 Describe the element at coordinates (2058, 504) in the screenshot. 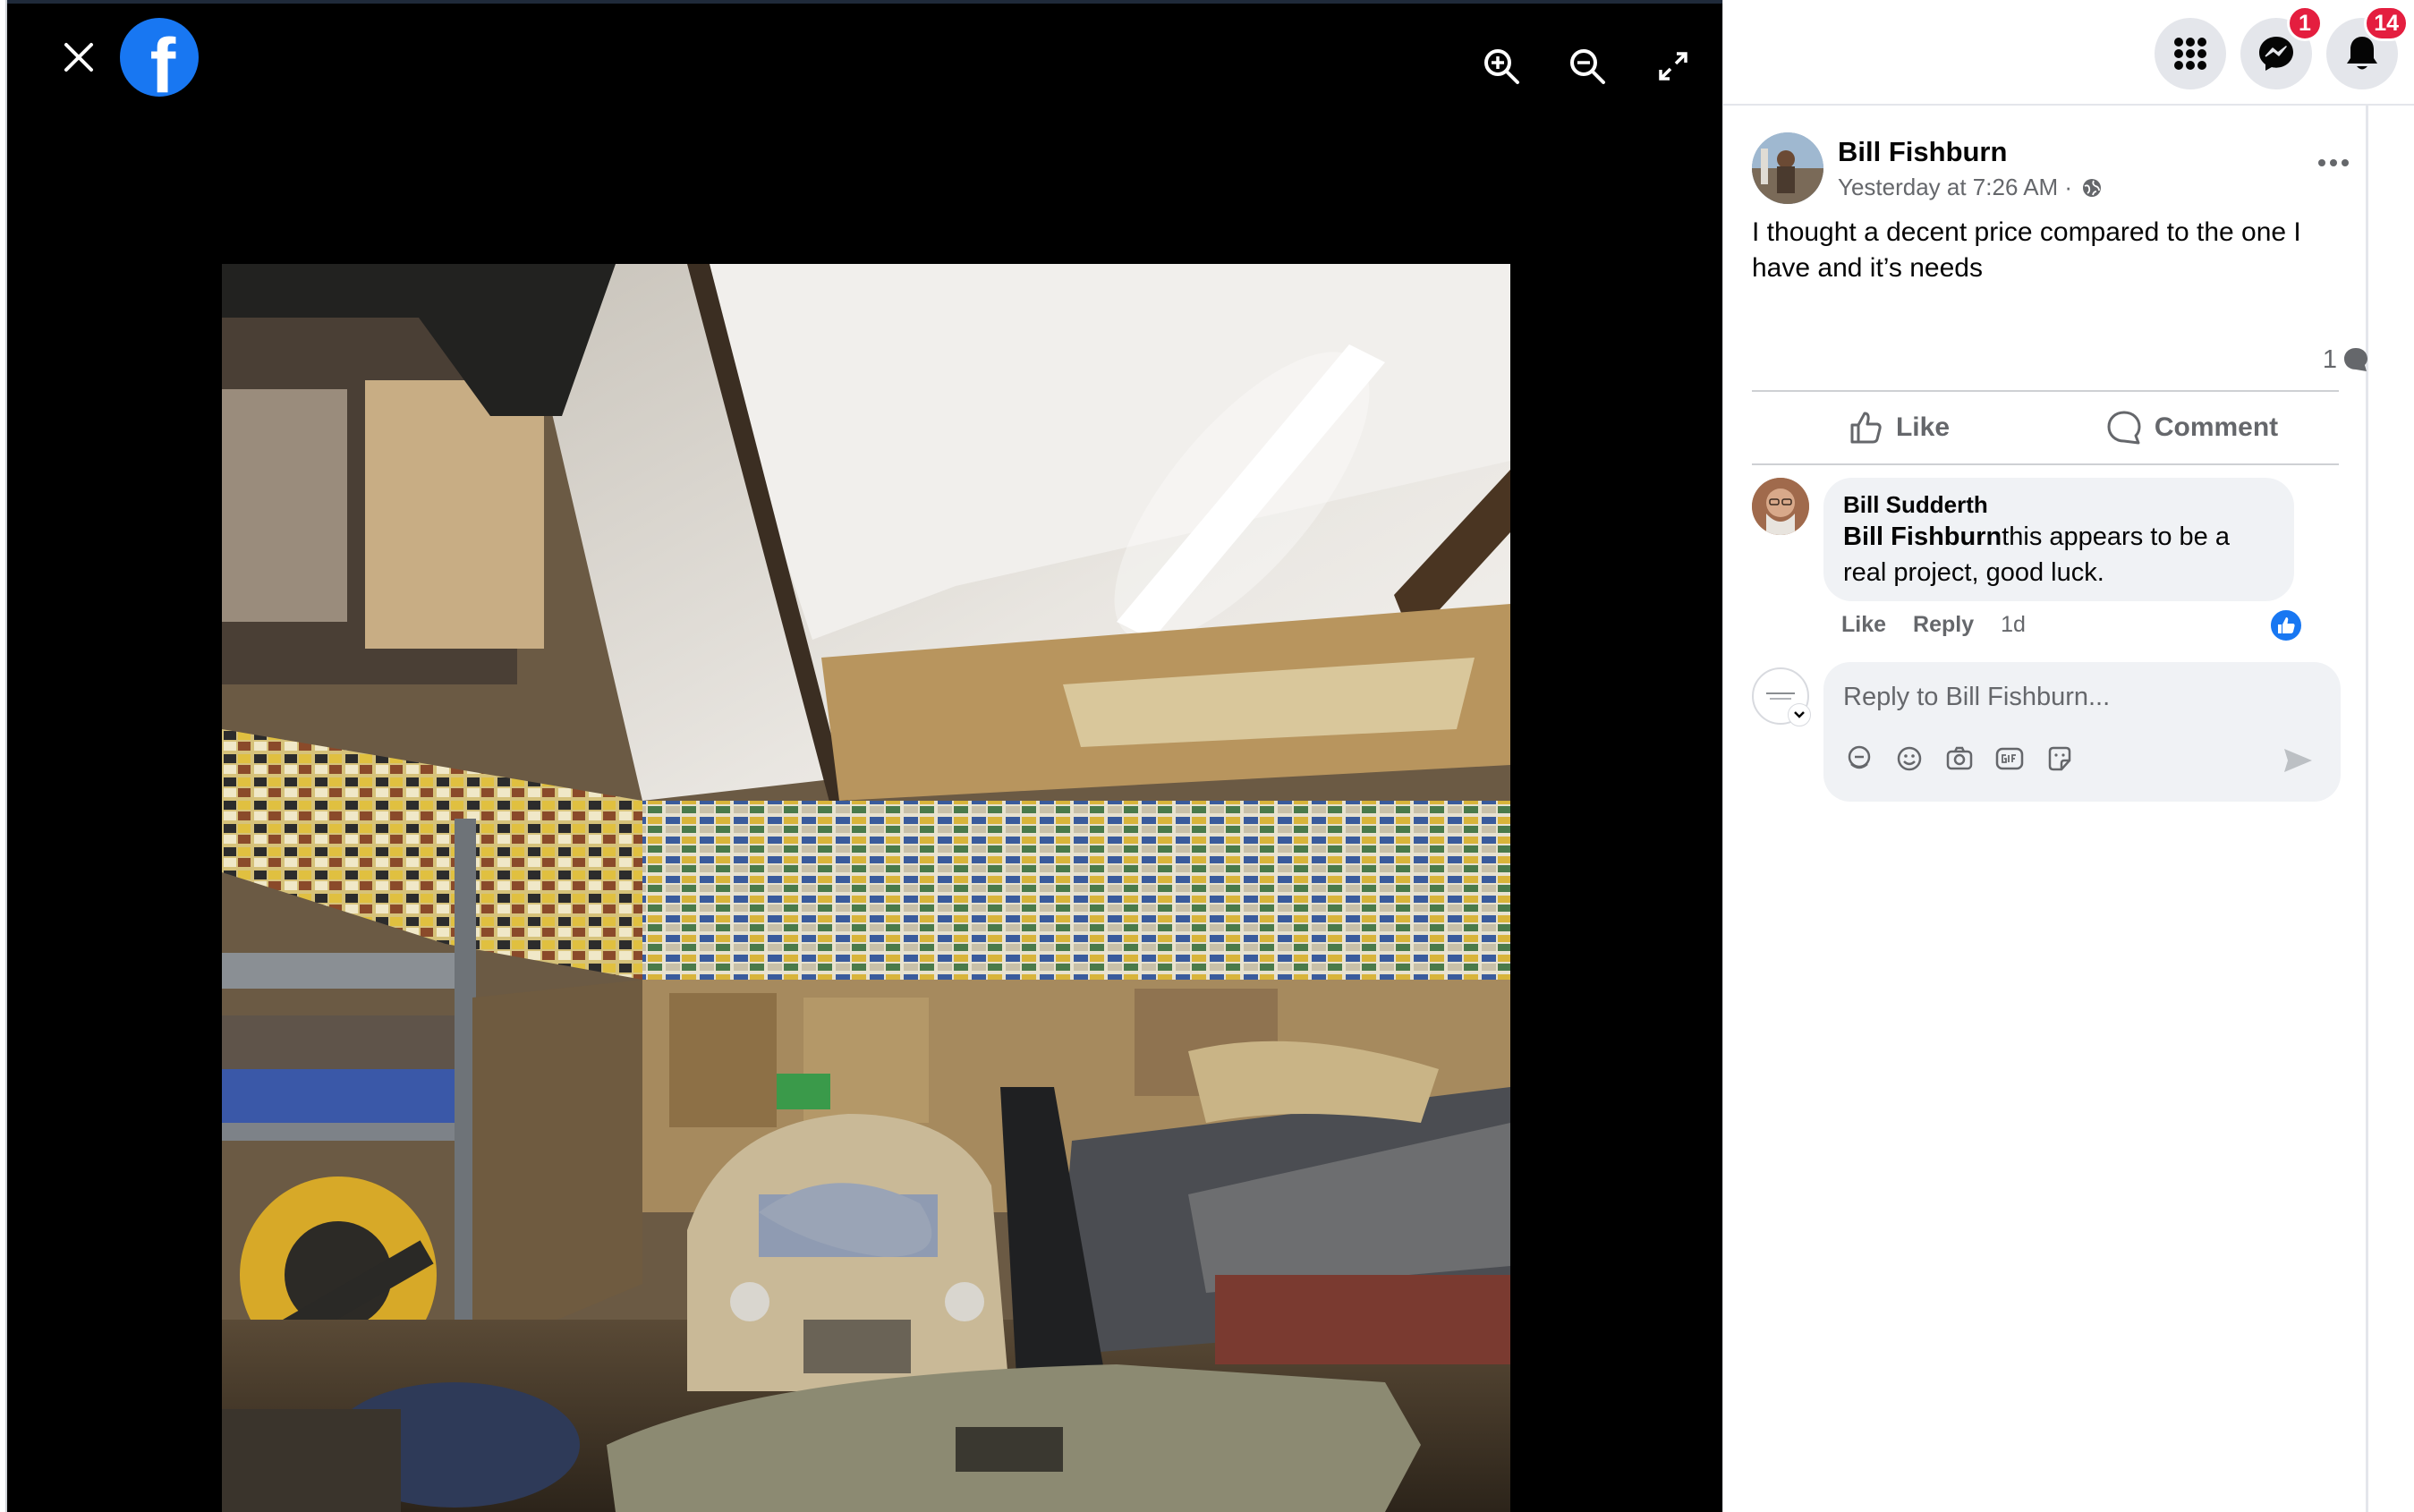

I see `commenter-name: Bill Sudderth` at that location.